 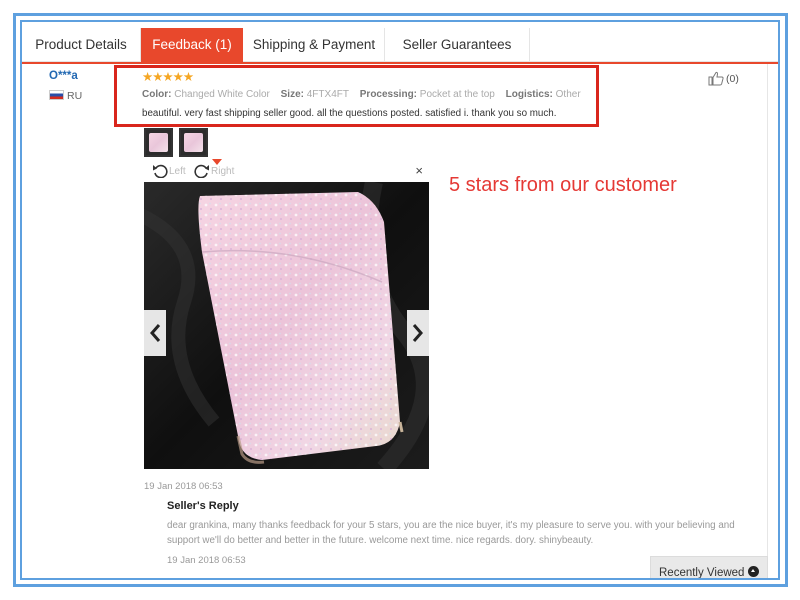 I want to click on tab-feedback: Feedback (1), so click(x=192, y=45).